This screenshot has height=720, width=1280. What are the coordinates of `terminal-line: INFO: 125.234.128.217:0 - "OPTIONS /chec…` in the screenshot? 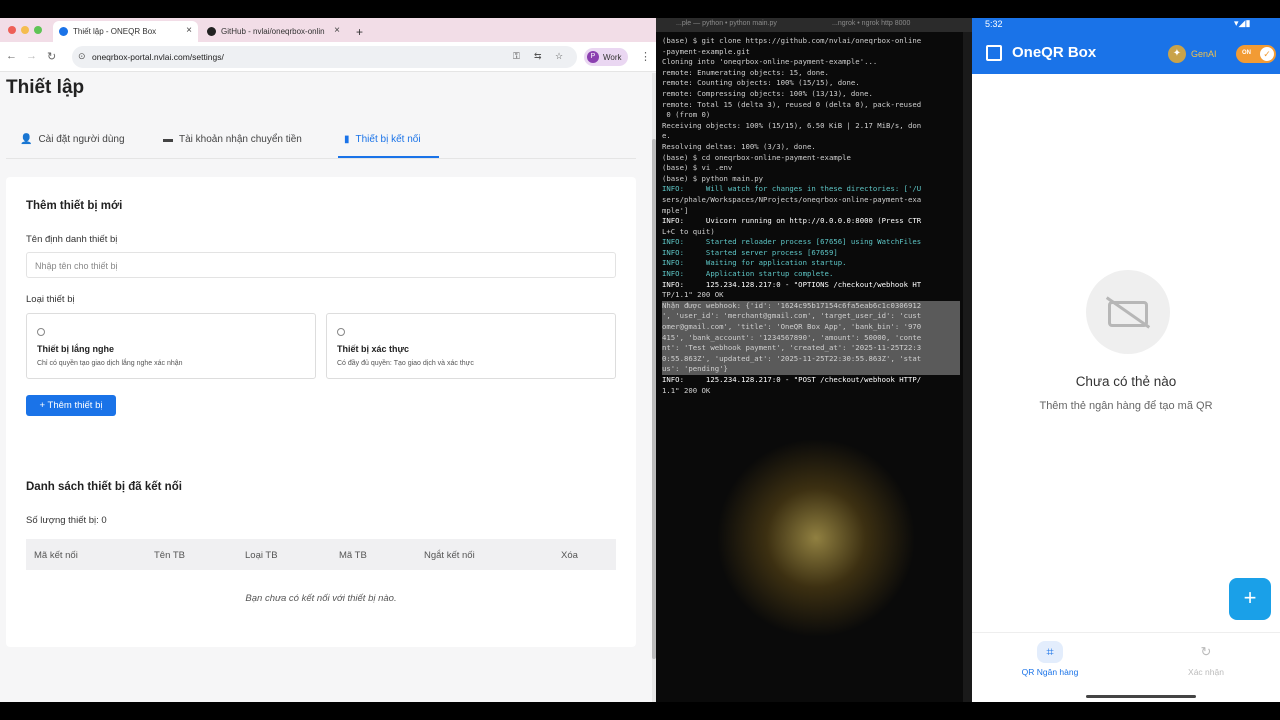 It's located at (792, 284).